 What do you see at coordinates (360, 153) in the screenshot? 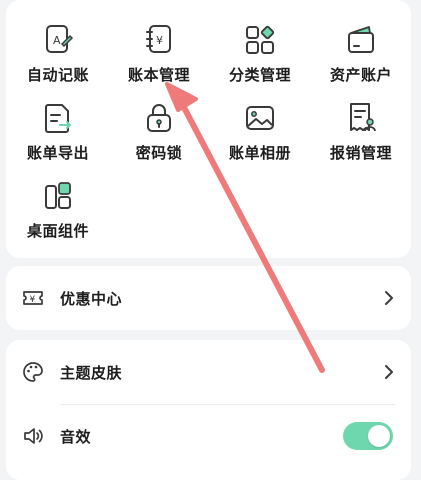
I see `grid-label: 报销管理` at bounding box center [360, 153].